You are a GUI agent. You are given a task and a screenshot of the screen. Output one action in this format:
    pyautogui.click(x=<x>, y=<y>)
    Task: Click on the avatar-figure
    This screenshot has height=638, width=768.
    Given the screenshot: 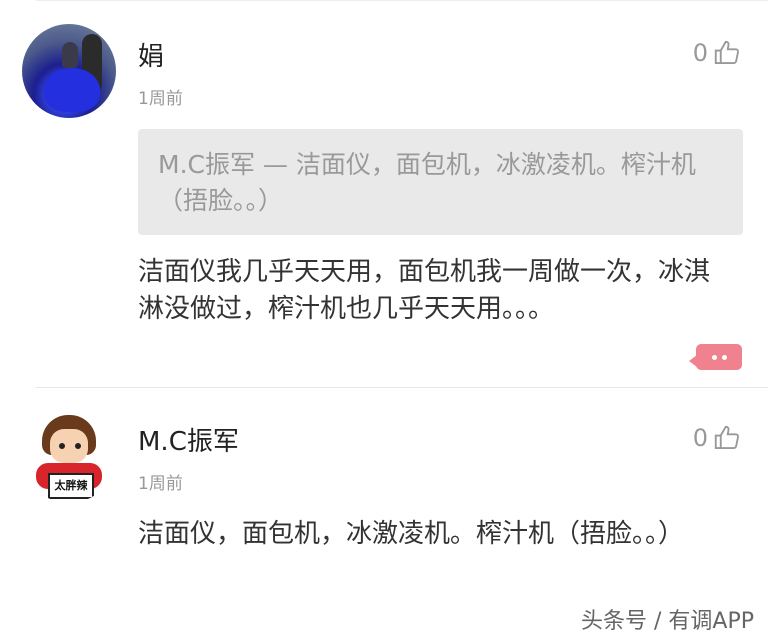 What is the action you would take?
    pyautogui.click(x=70, y=55)
    